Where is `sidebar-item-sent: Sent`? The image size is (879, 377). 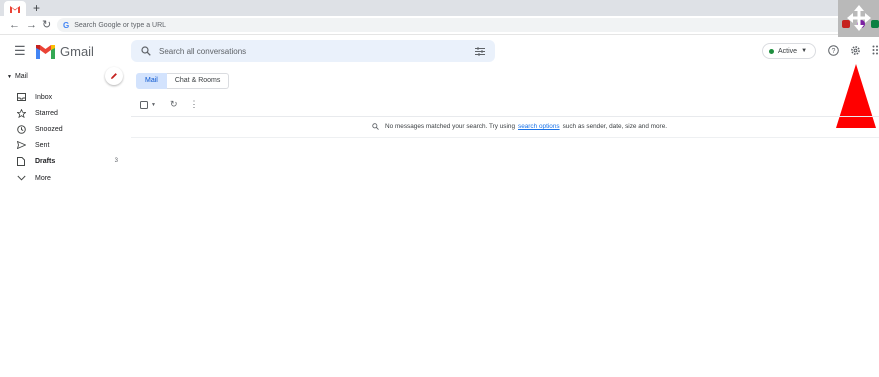 sidebar-item-sent: Sent is located at coordinates (69, 145).